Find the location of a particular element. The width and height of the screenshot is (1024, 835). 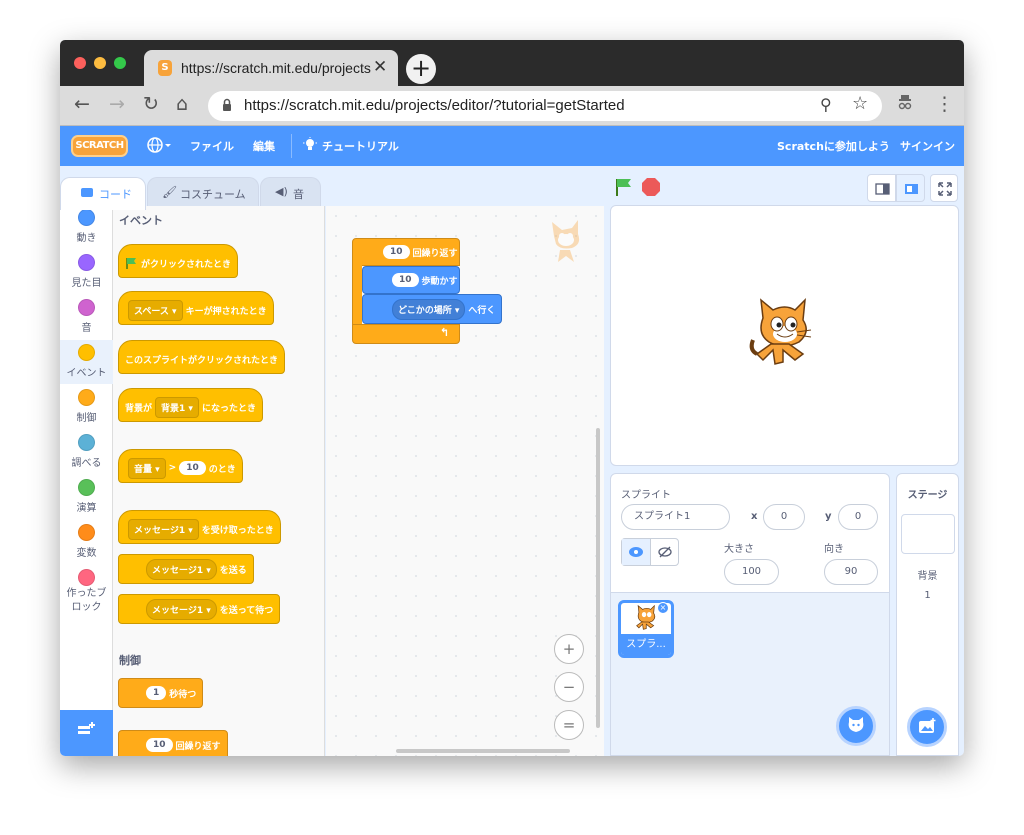

tab-close-icon: ✕ is located at coordinates (380, 67).